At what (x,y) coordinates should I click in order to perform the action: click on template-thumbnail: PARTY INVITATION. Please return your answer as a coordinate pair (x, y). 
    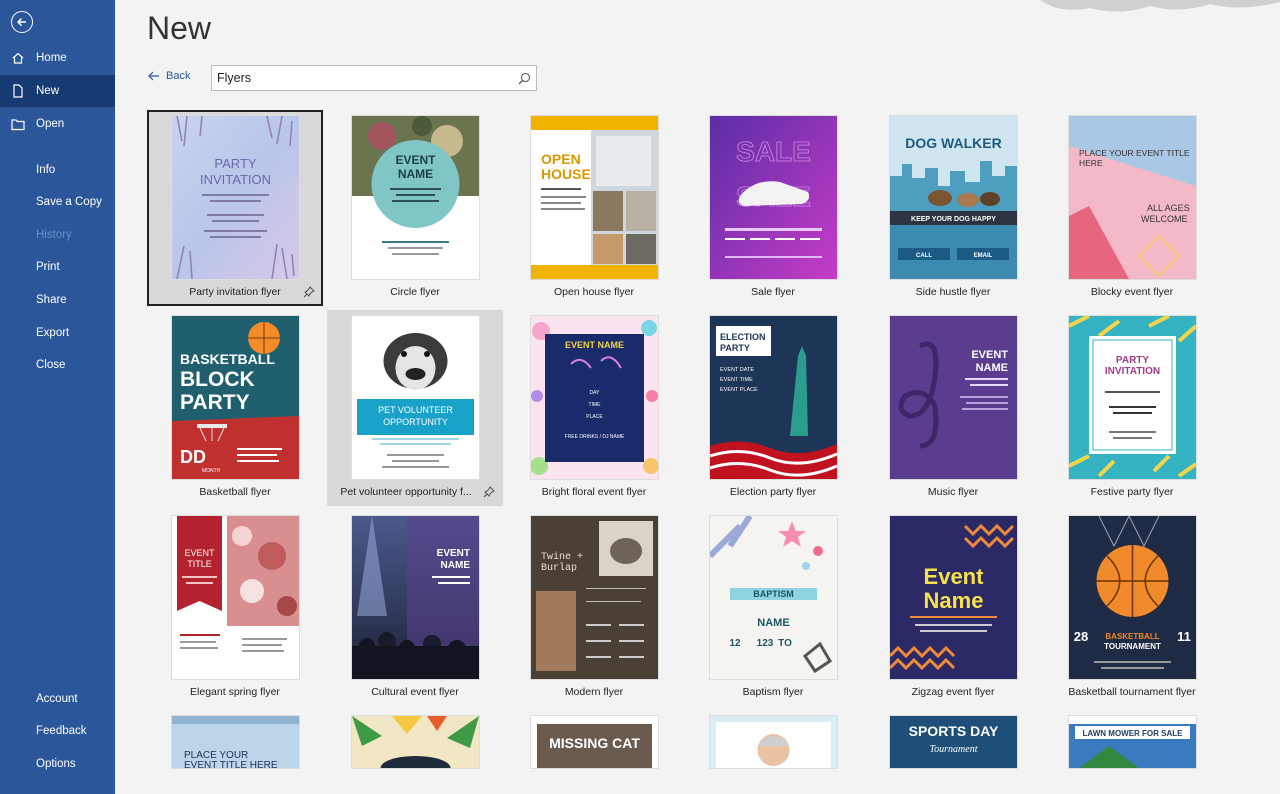
    Looking at the image, I should click on (235, 197).